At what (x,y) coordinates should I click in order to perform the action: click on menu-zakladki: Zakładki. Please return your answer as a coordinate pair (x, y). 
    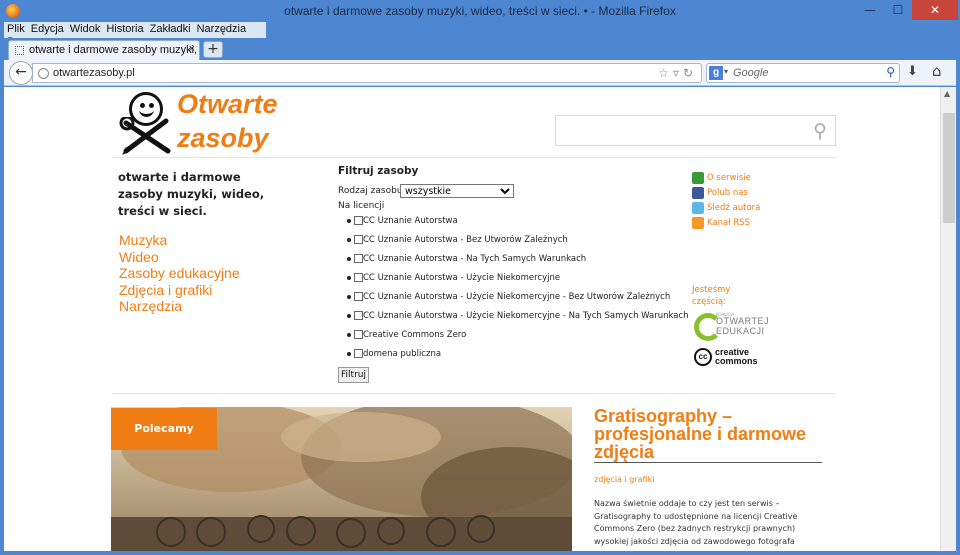
    Looking at the image, I should click on (170, 28).